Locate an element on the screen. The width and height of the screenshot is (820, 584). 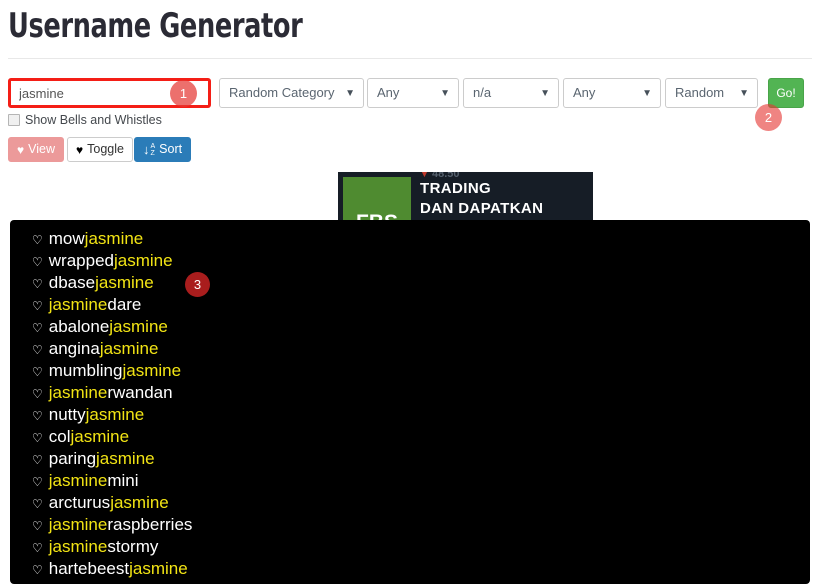
view-button-label: View is located at coordinates (41, 149).